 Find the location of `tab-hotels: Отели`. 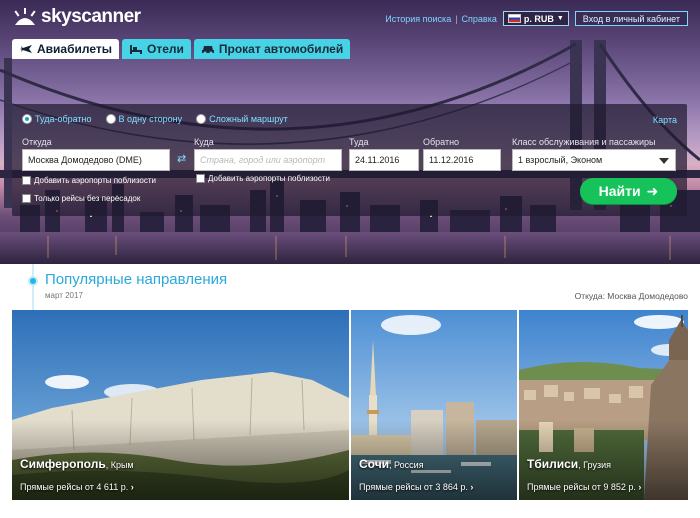

tab-hotels: Отели is located at coordinates (156, 49).